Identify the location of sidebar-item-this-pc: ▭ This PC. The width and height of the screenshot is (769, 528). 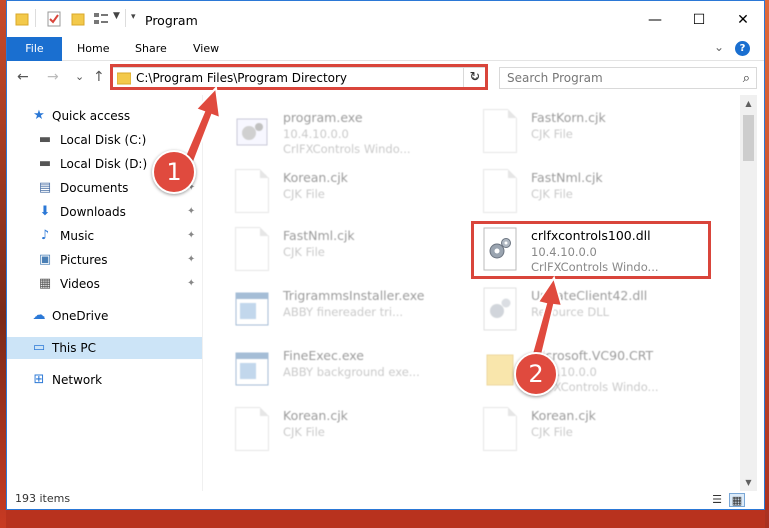
(104, 348).